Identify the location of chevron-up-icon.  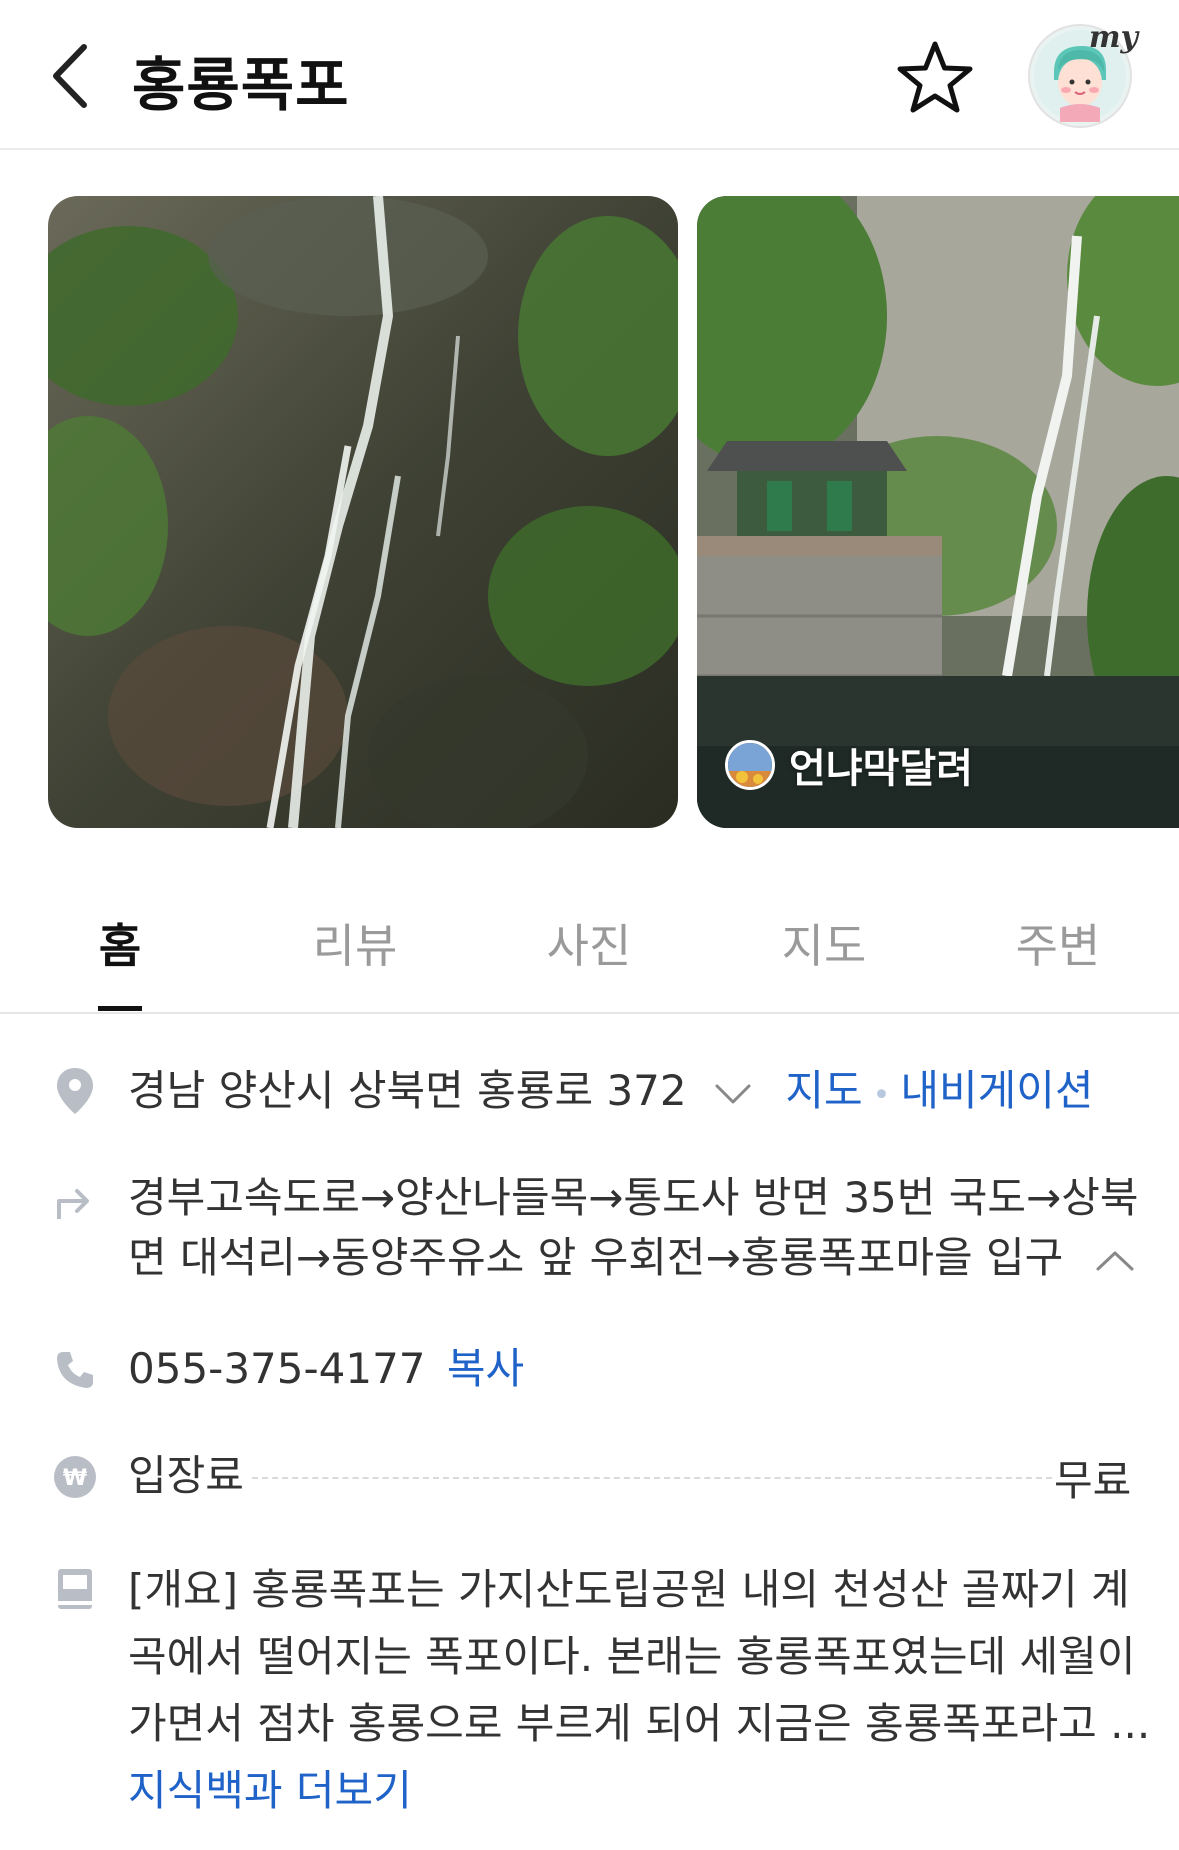
(1115, 1260).